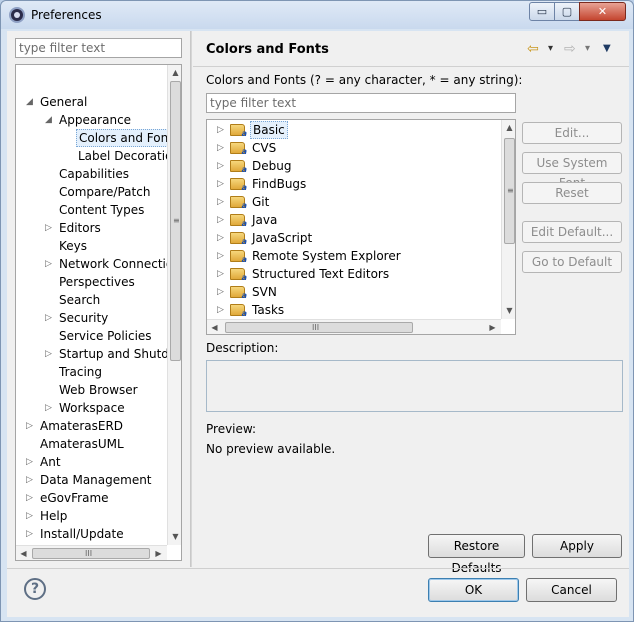  What do you see at coordinates (353, 256) in the screenshot?
I see `color-category-item: ▷ Remote System Explorer` at bounding box center [353, 256].